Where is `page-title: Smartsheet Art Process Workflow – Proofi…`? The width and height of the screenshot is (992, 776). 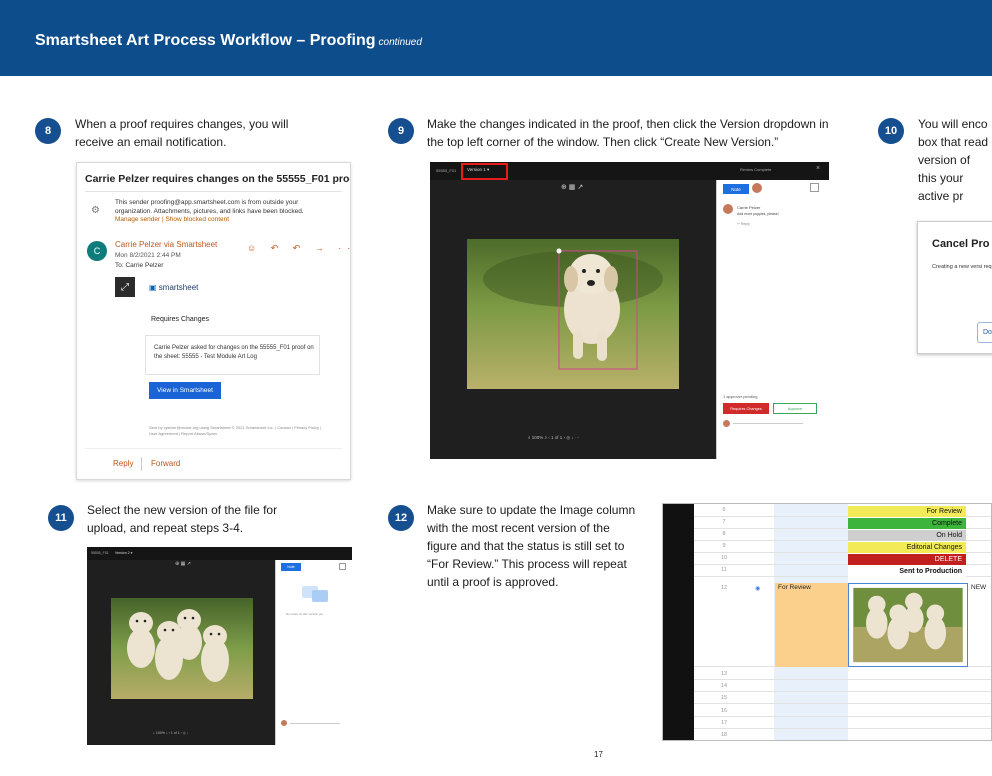 page-title: Smartsheet Art Process Workflow – Proofi… is located at coordinates (228, 40).